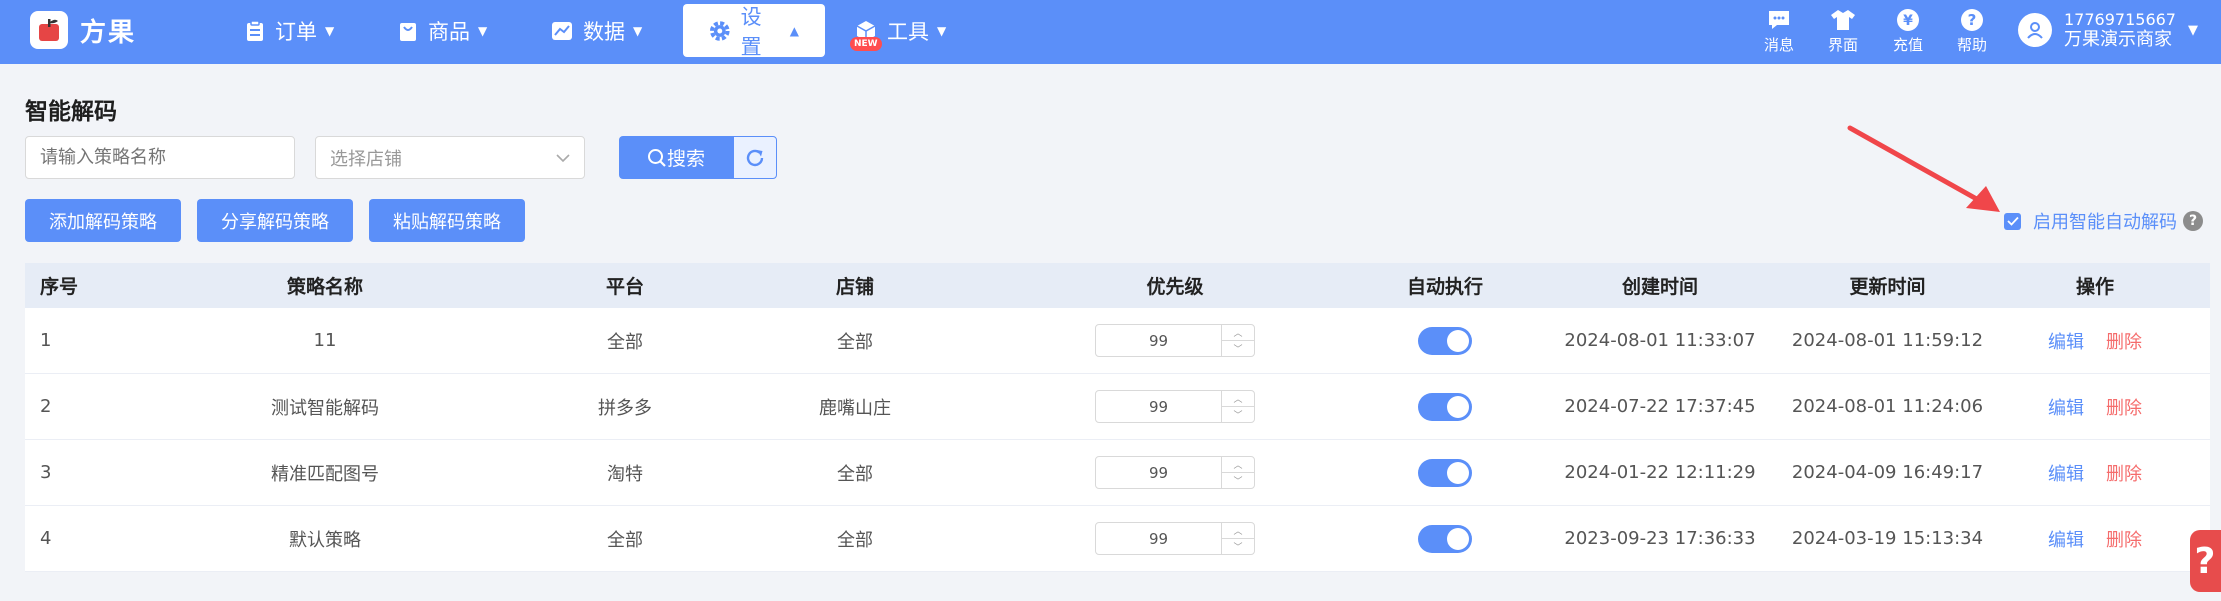 The image size is (2221, 601). What do you see at coordinates (624, 287) in the screenshot?
I see `header-platform: 平台` at bounding box center [624, 287].